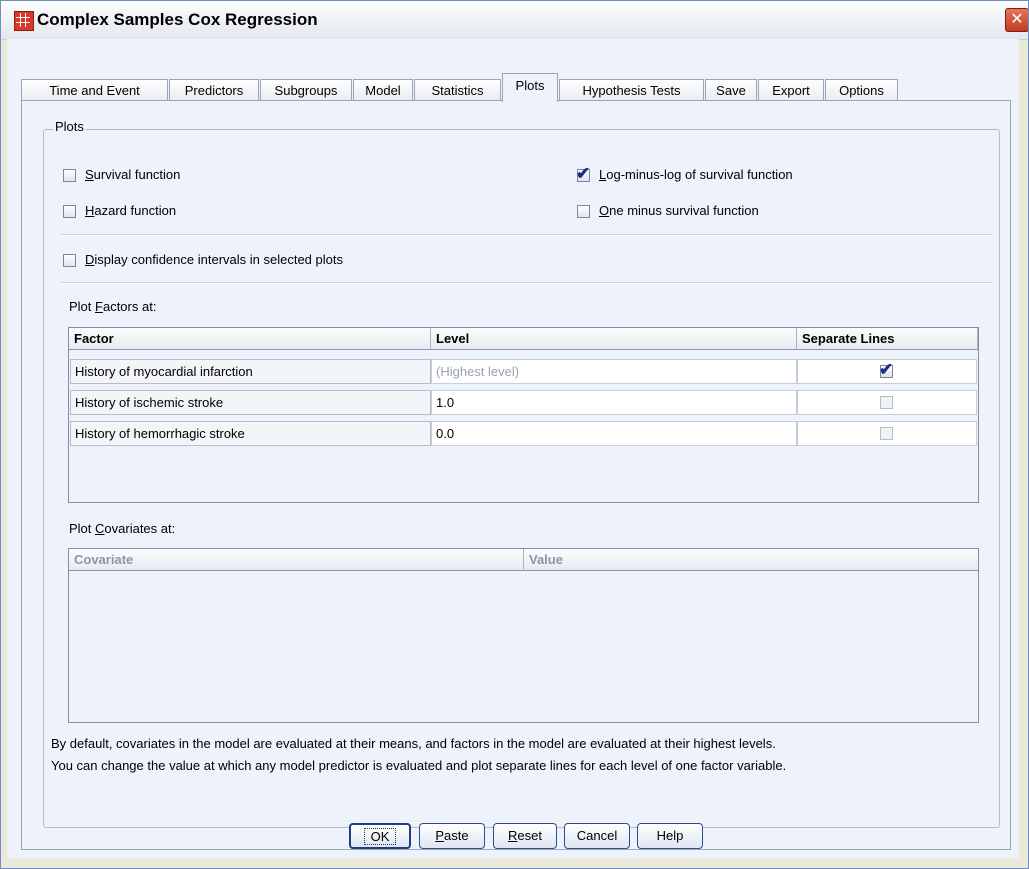 This screenshot has width=1029, height=869. I want to click on level-cell: (Highest level), so click(614, 371).